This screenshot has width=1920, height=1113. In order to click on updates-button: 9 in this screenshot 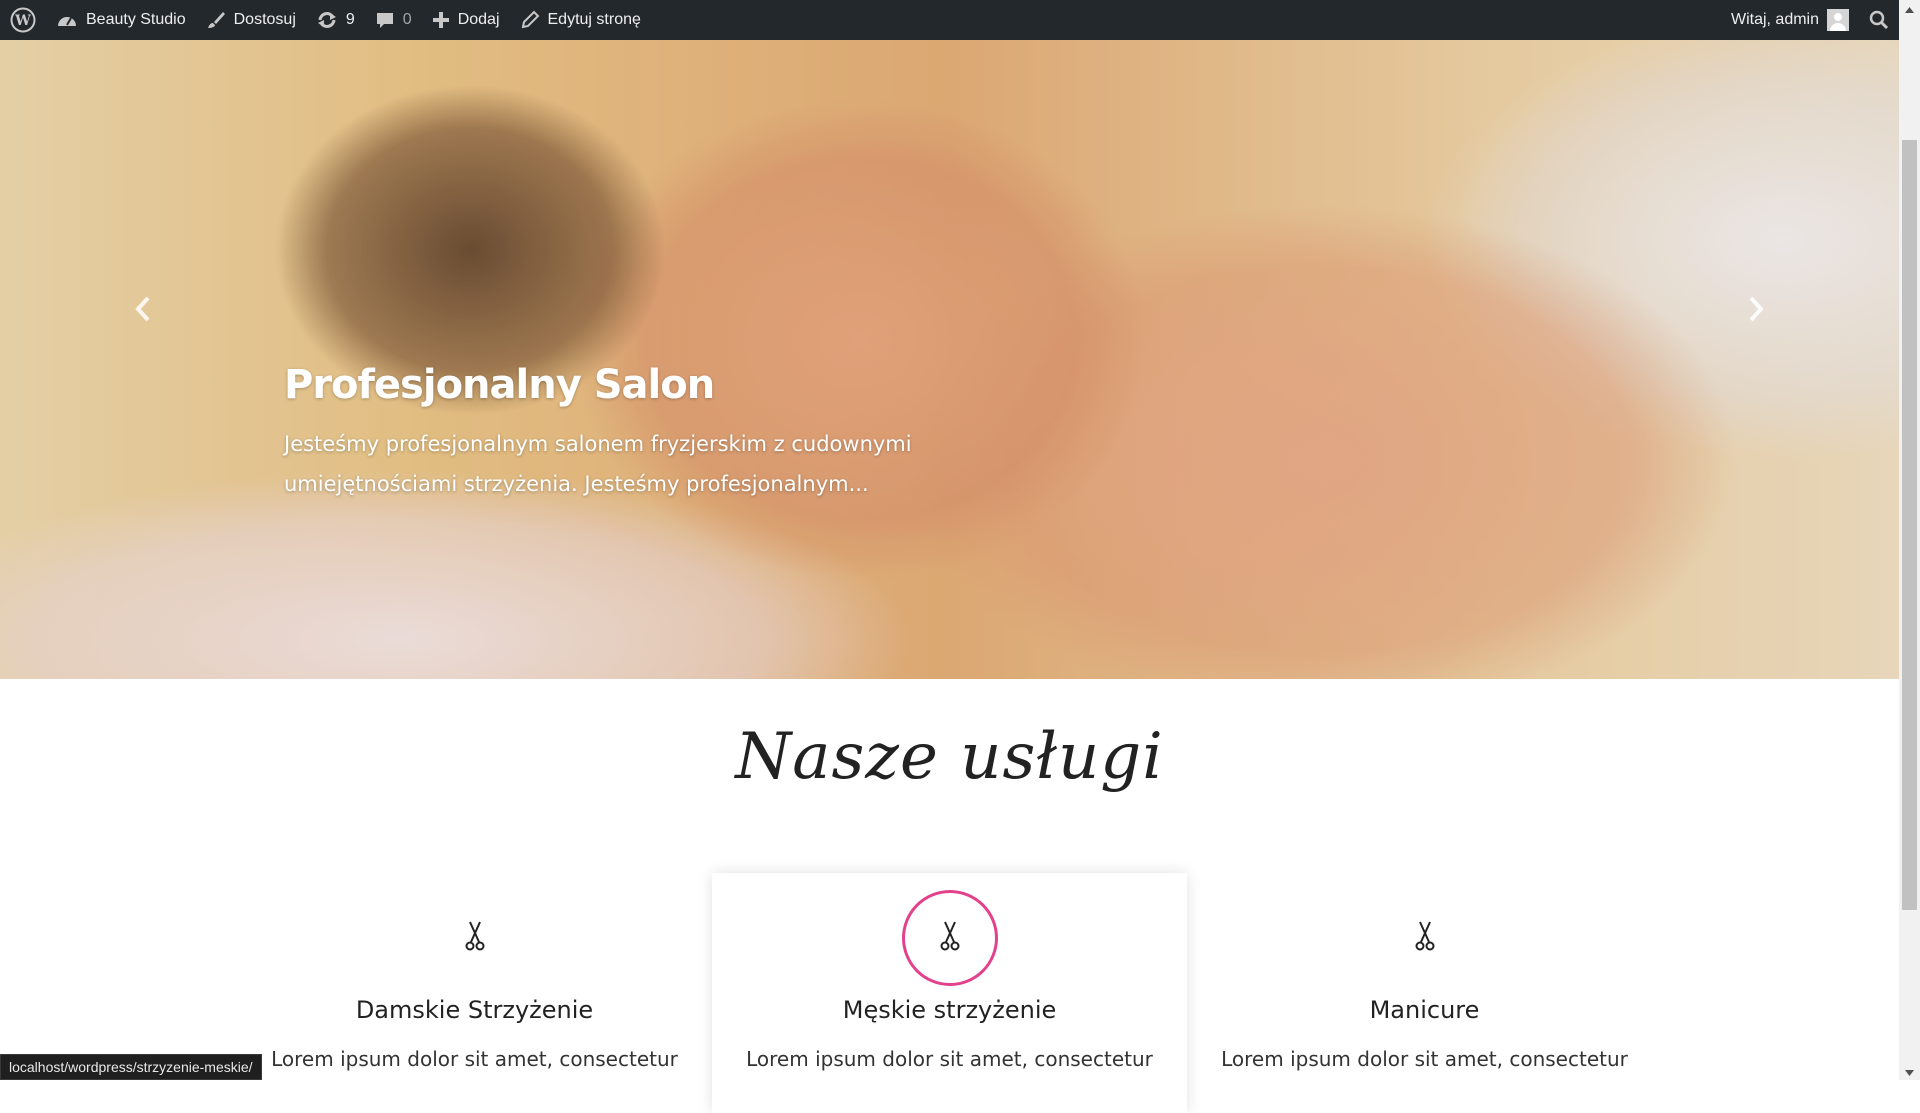, I will do `click(335, 20)`.